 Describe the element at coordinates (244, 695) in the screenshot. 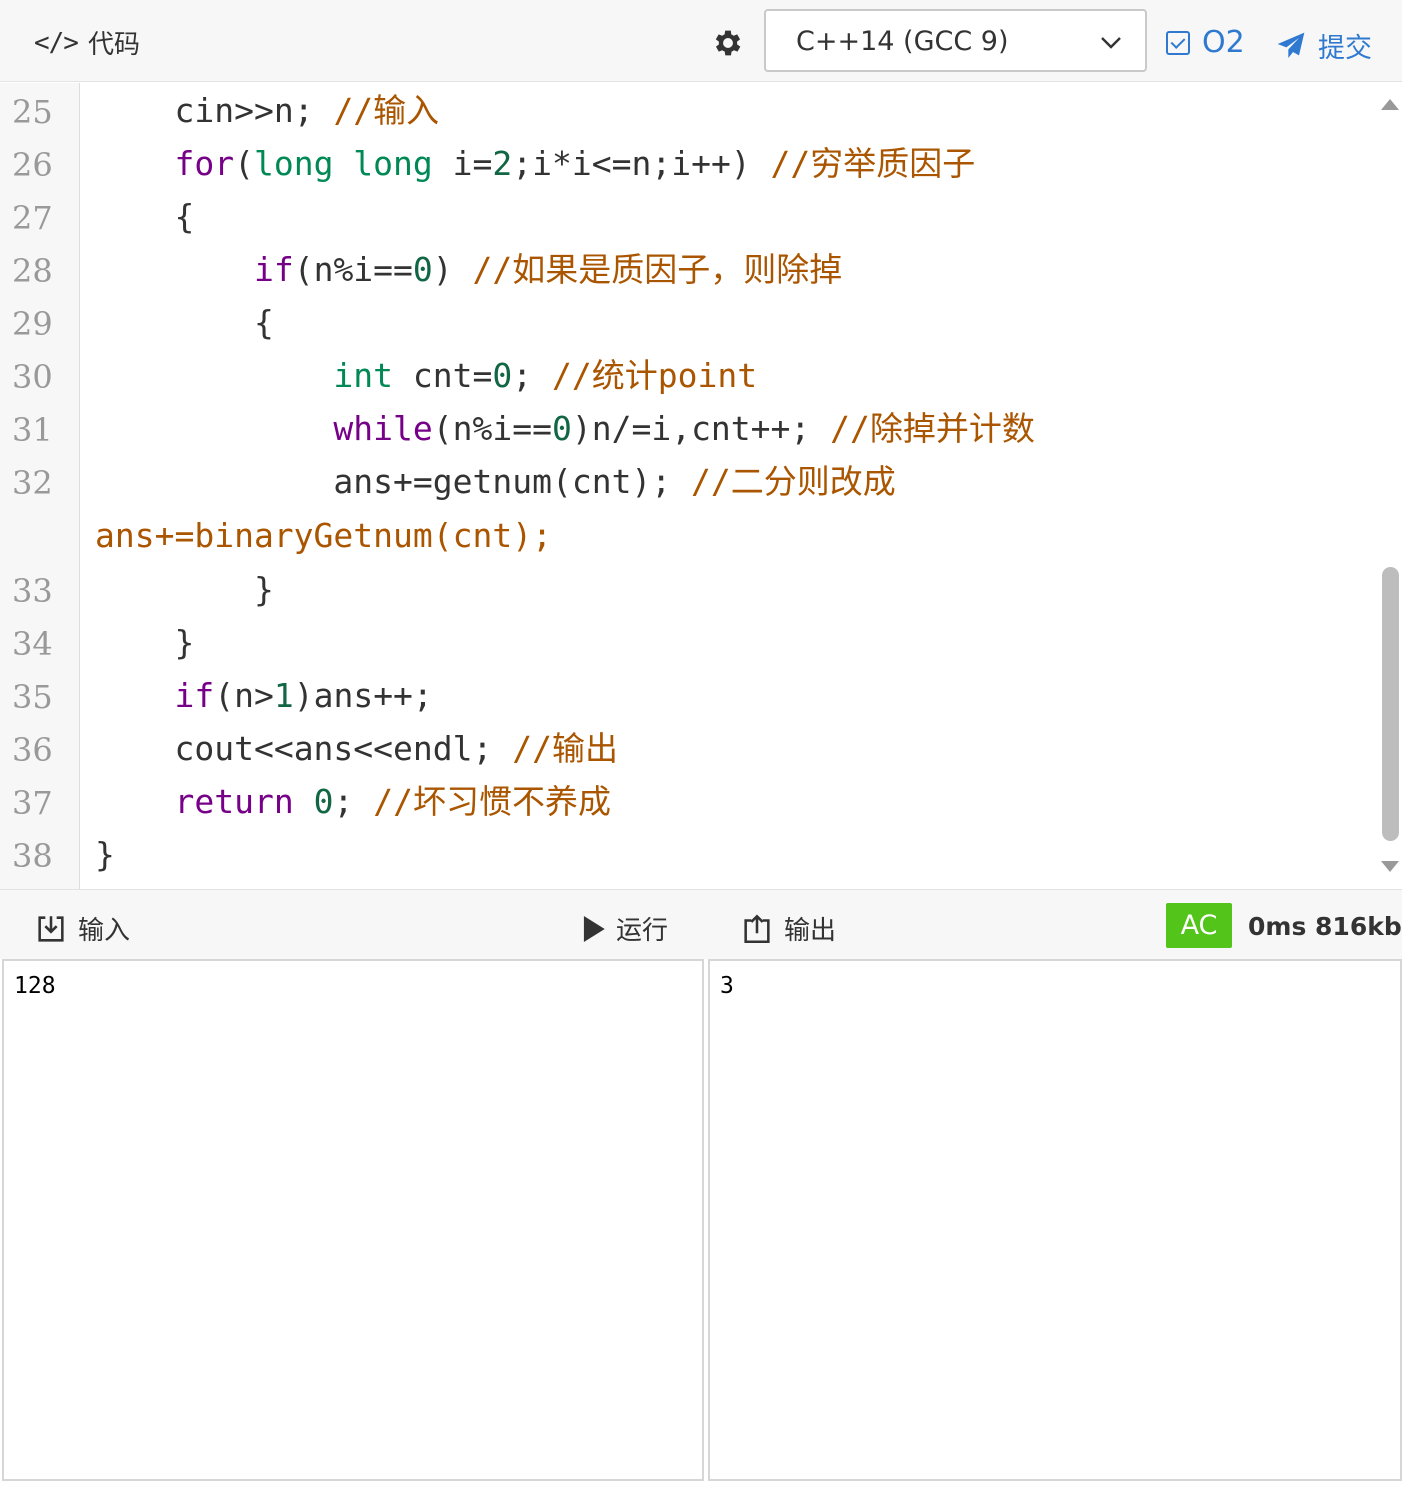

I see `code-token: (n>` at that location.